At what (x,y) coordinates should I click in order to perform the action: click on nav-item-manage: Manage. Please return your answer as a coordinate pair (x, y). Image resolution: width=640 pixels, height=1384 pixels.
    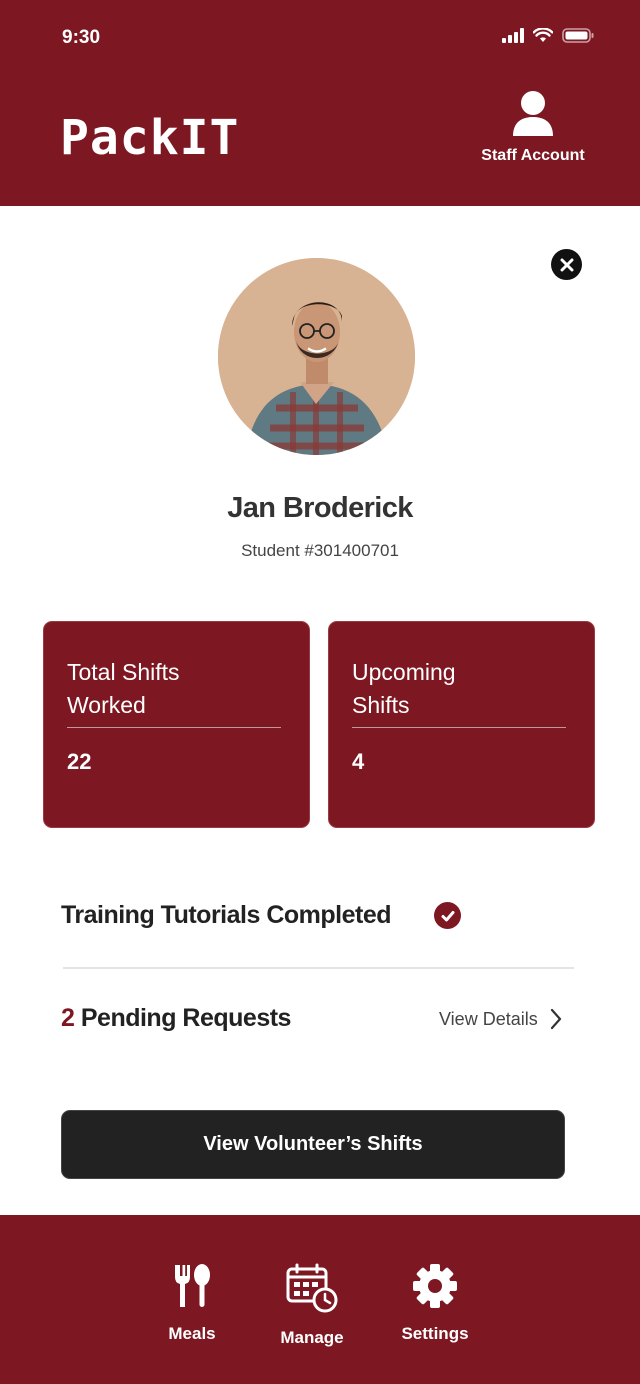
    Looking at the image, I should click on (312, 1305).